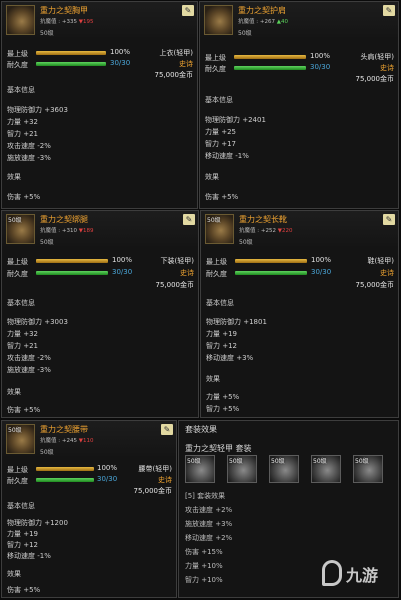 This screenshot has height=600, width=401. Describe the element at coordinates (67, 441) in the screenshot. I see `anti-magic-value: 抗魔值 : +245 ▼110` at that location.